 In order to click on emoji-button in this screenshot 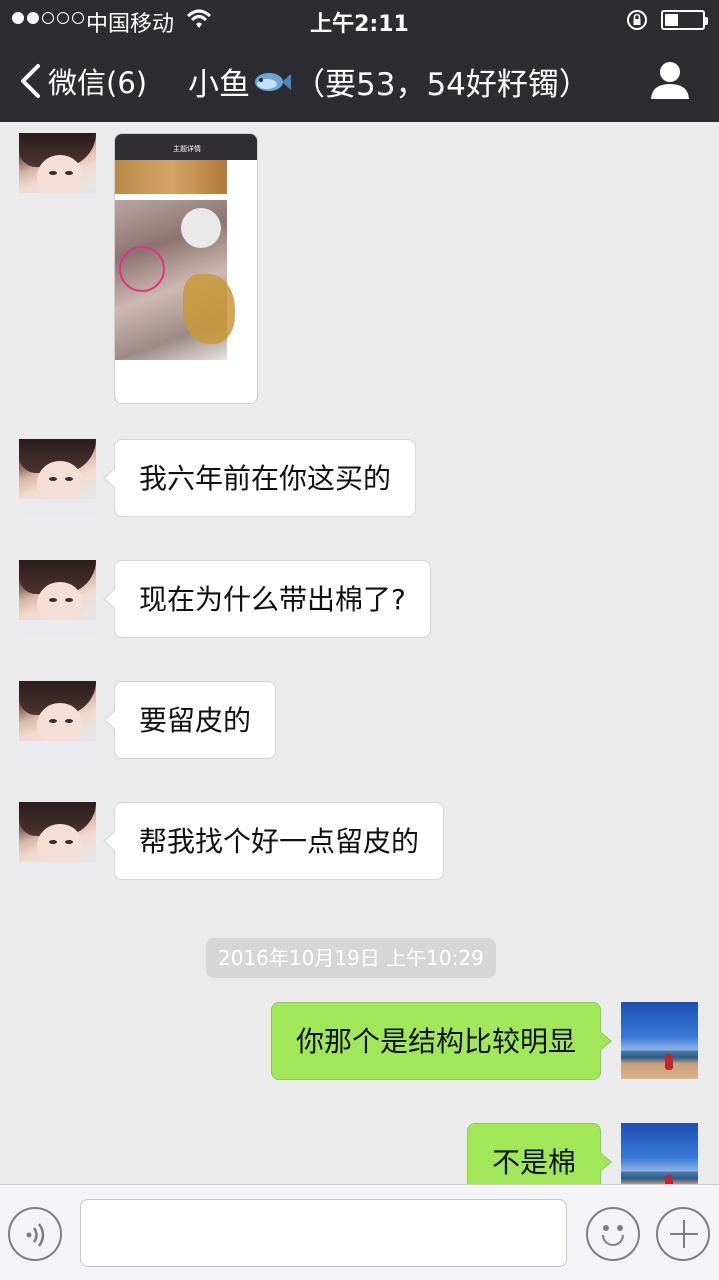, I will do `click(613, 1234)`.